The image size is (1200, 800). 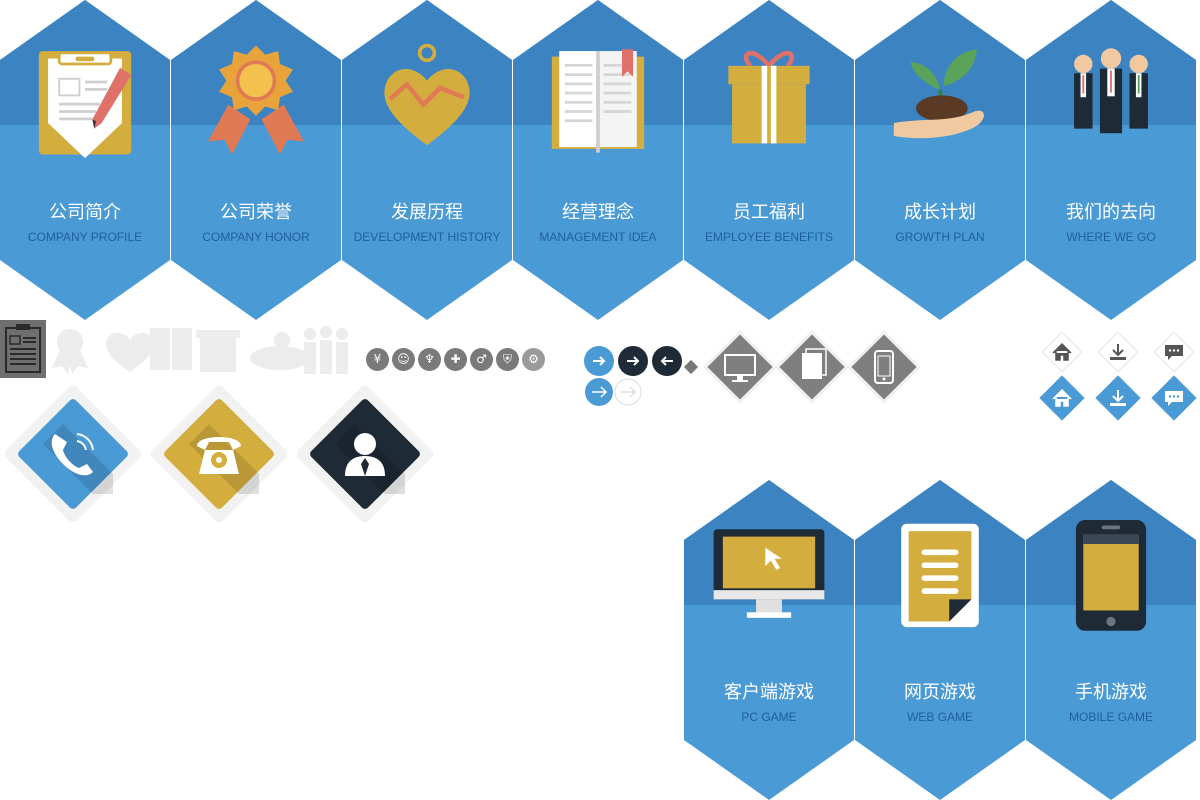 I want to click on silhouette-sprite-row, so click(x=200, y=350).